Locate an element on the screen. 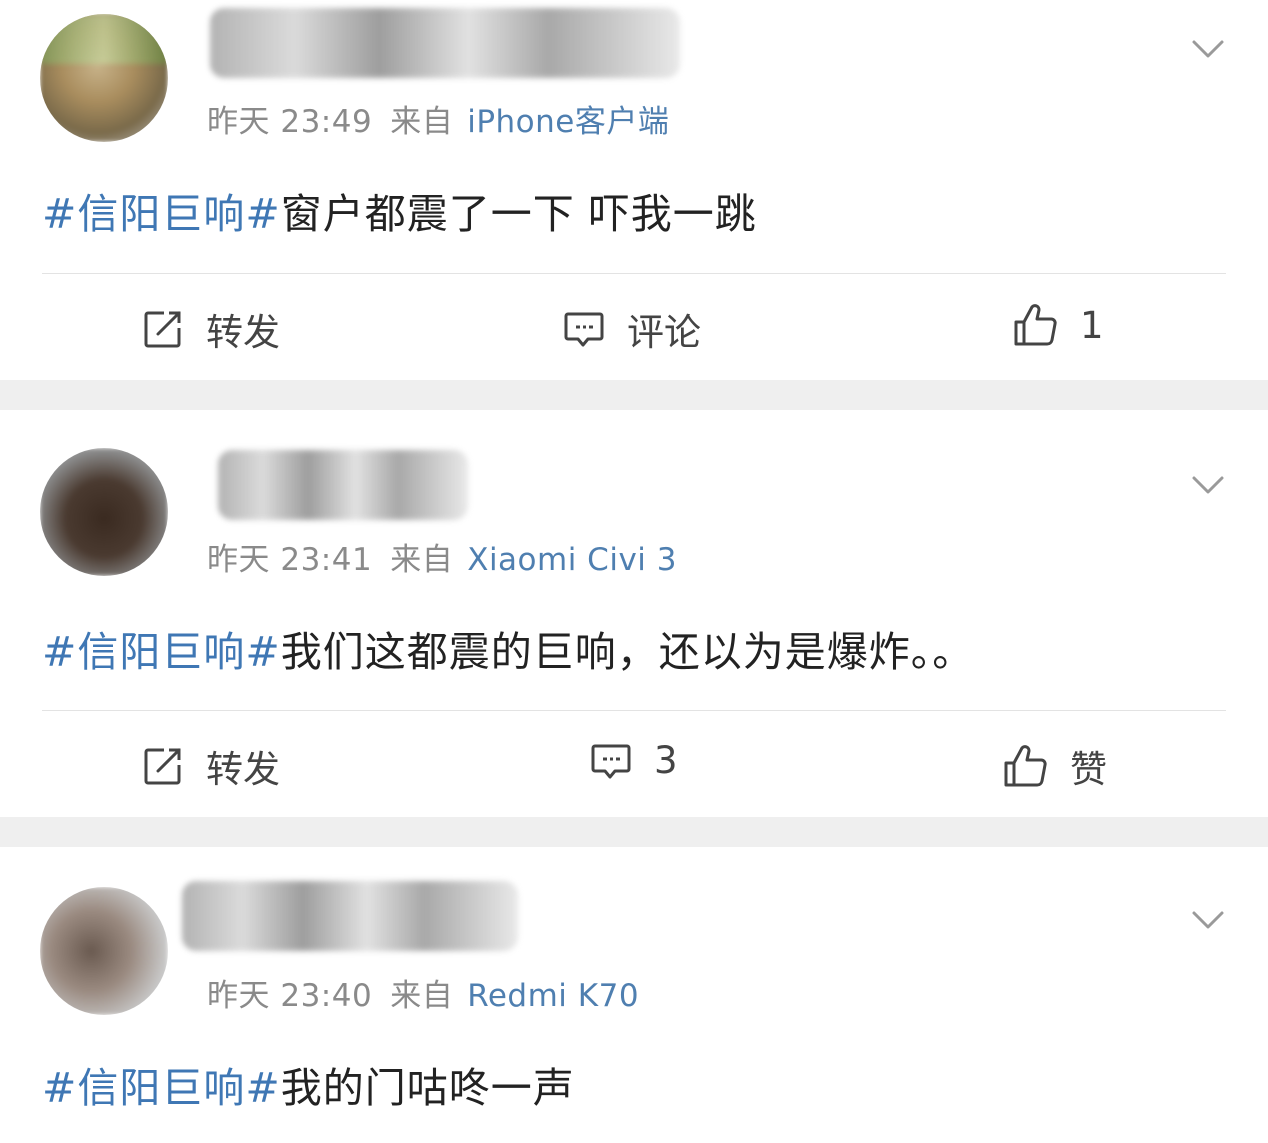 Image resolution: width=1268 pixels, height=1143 pixels. post-meta: 昨天 23:49 来自 iPhone客户端 is located at coordinates (438, 118).